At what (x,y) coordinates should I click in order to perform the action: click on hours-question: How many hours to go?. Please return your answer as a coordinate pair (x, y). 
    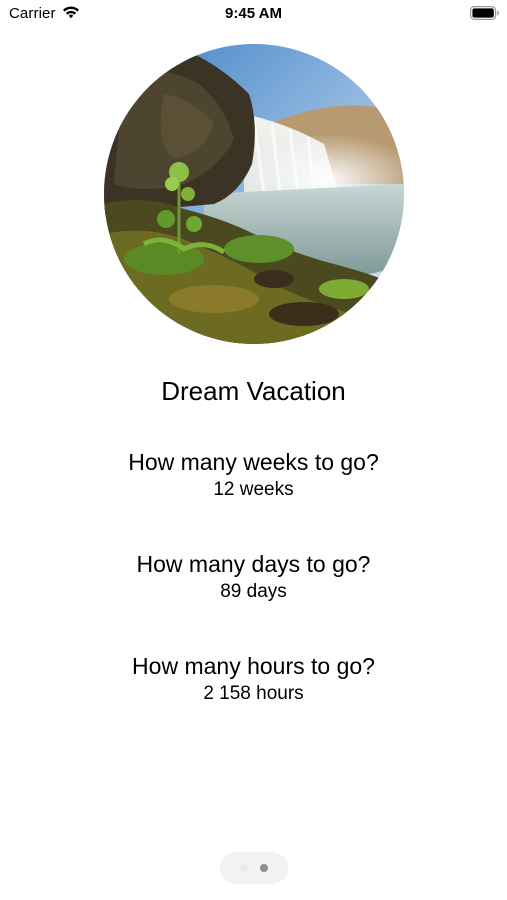
    Looking at the image, I should click on (253, 666).